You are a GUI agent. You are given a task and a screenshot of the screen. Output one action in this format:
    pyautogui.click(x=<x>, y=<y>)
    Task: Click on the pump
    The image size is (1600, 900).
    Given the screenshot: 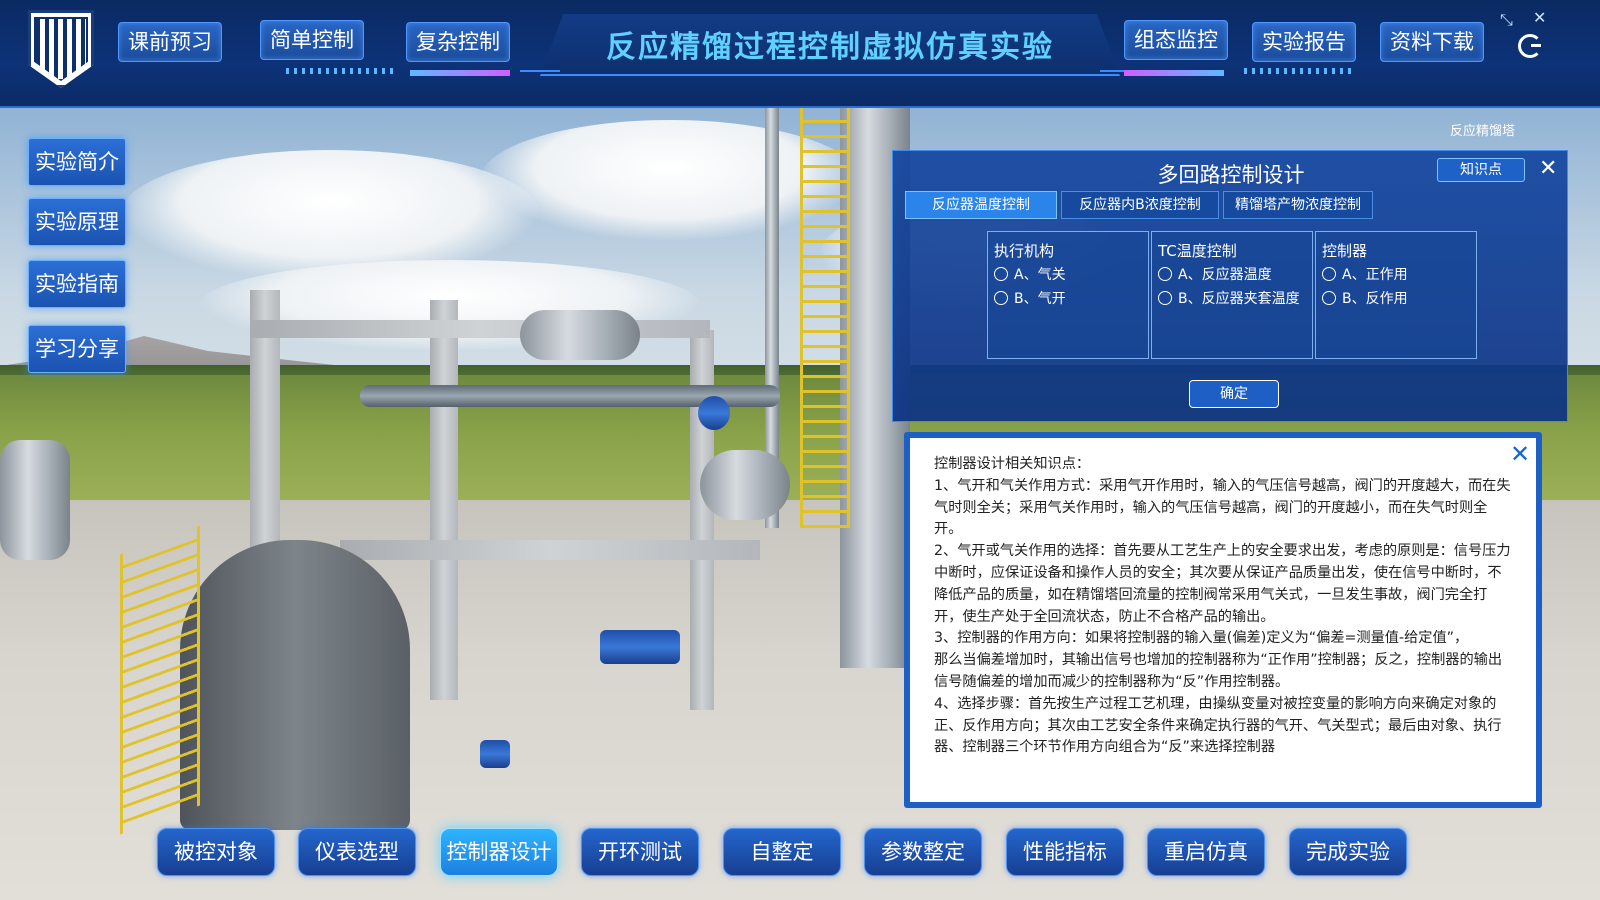 What is the action you would take?
    pyautogui.click(x=640, y=647)
    